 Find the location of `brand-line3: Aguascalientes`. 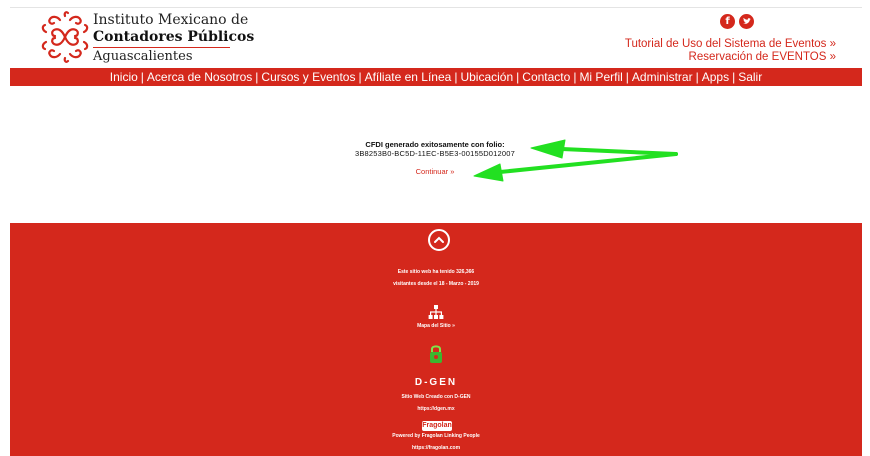

brand-line3: Aguascalientes is located at coordinates (143, 56).